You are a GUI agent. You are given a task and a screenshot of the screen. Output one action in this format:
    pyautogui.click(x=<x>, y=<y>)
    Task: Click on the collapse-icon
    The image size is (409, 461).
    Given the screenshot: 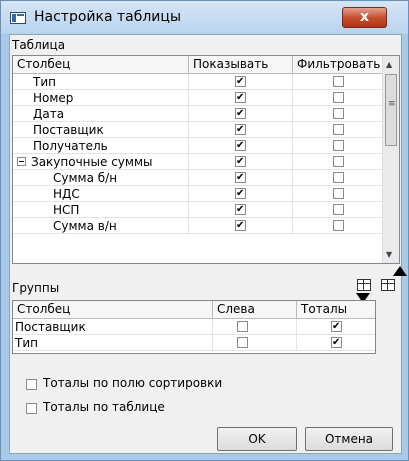 What is the action you would take?
    pyautogui.click(x=21, y=161)
    